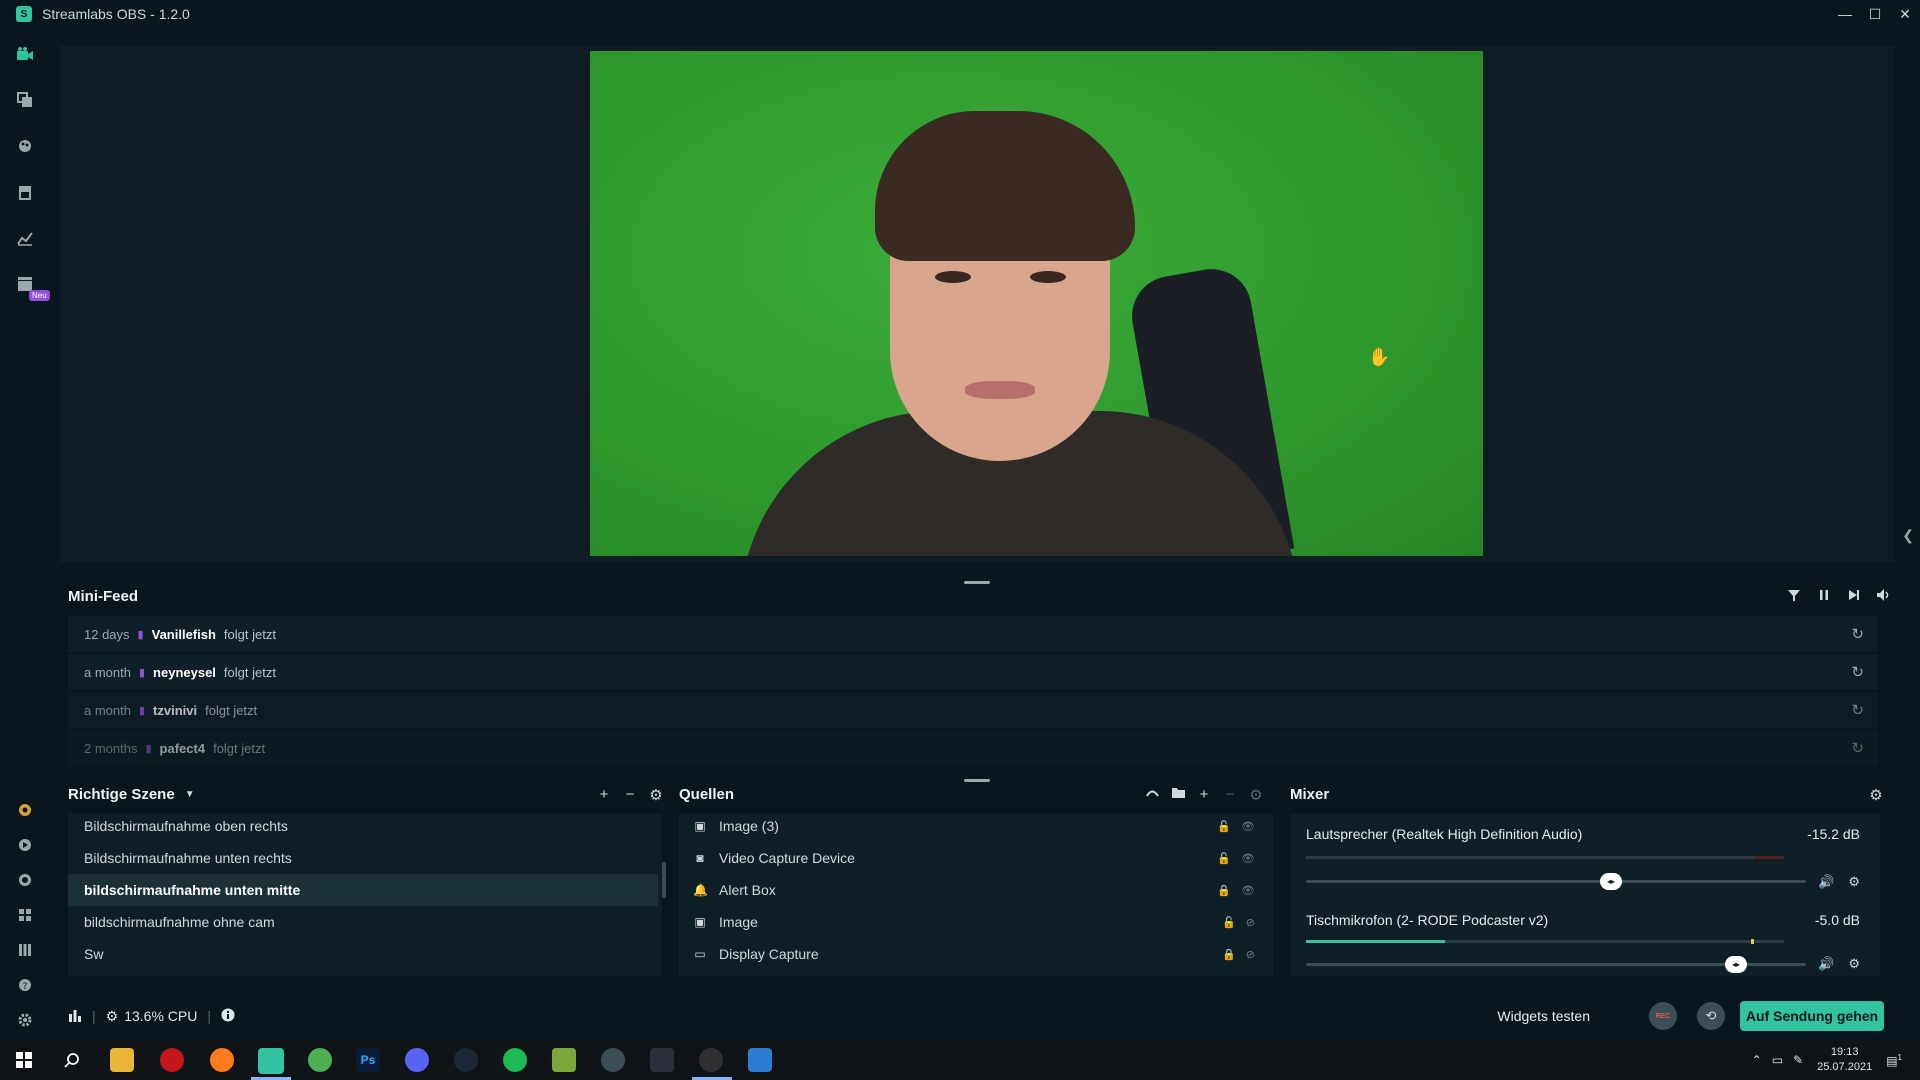  Describe the element at coordinates (1543, 1016) in the screenshot. I see `test-widgets-button: Widgets testen` at that location.